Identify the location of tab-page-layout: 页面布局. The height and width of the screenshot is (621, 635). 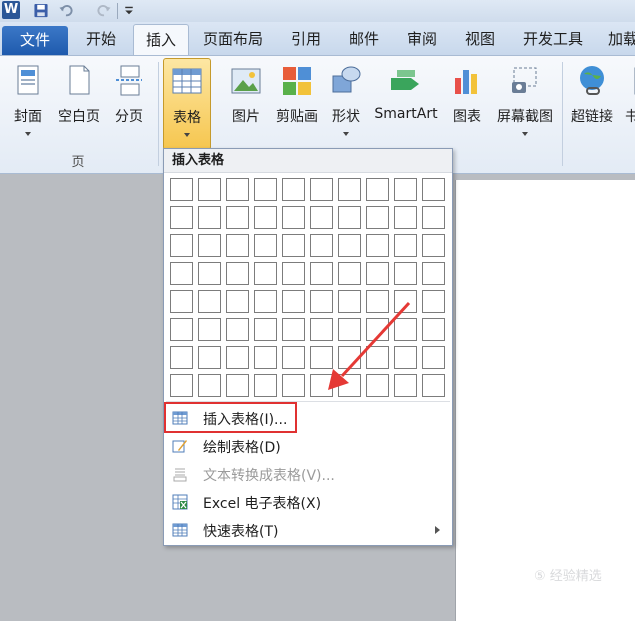
(233, 39).